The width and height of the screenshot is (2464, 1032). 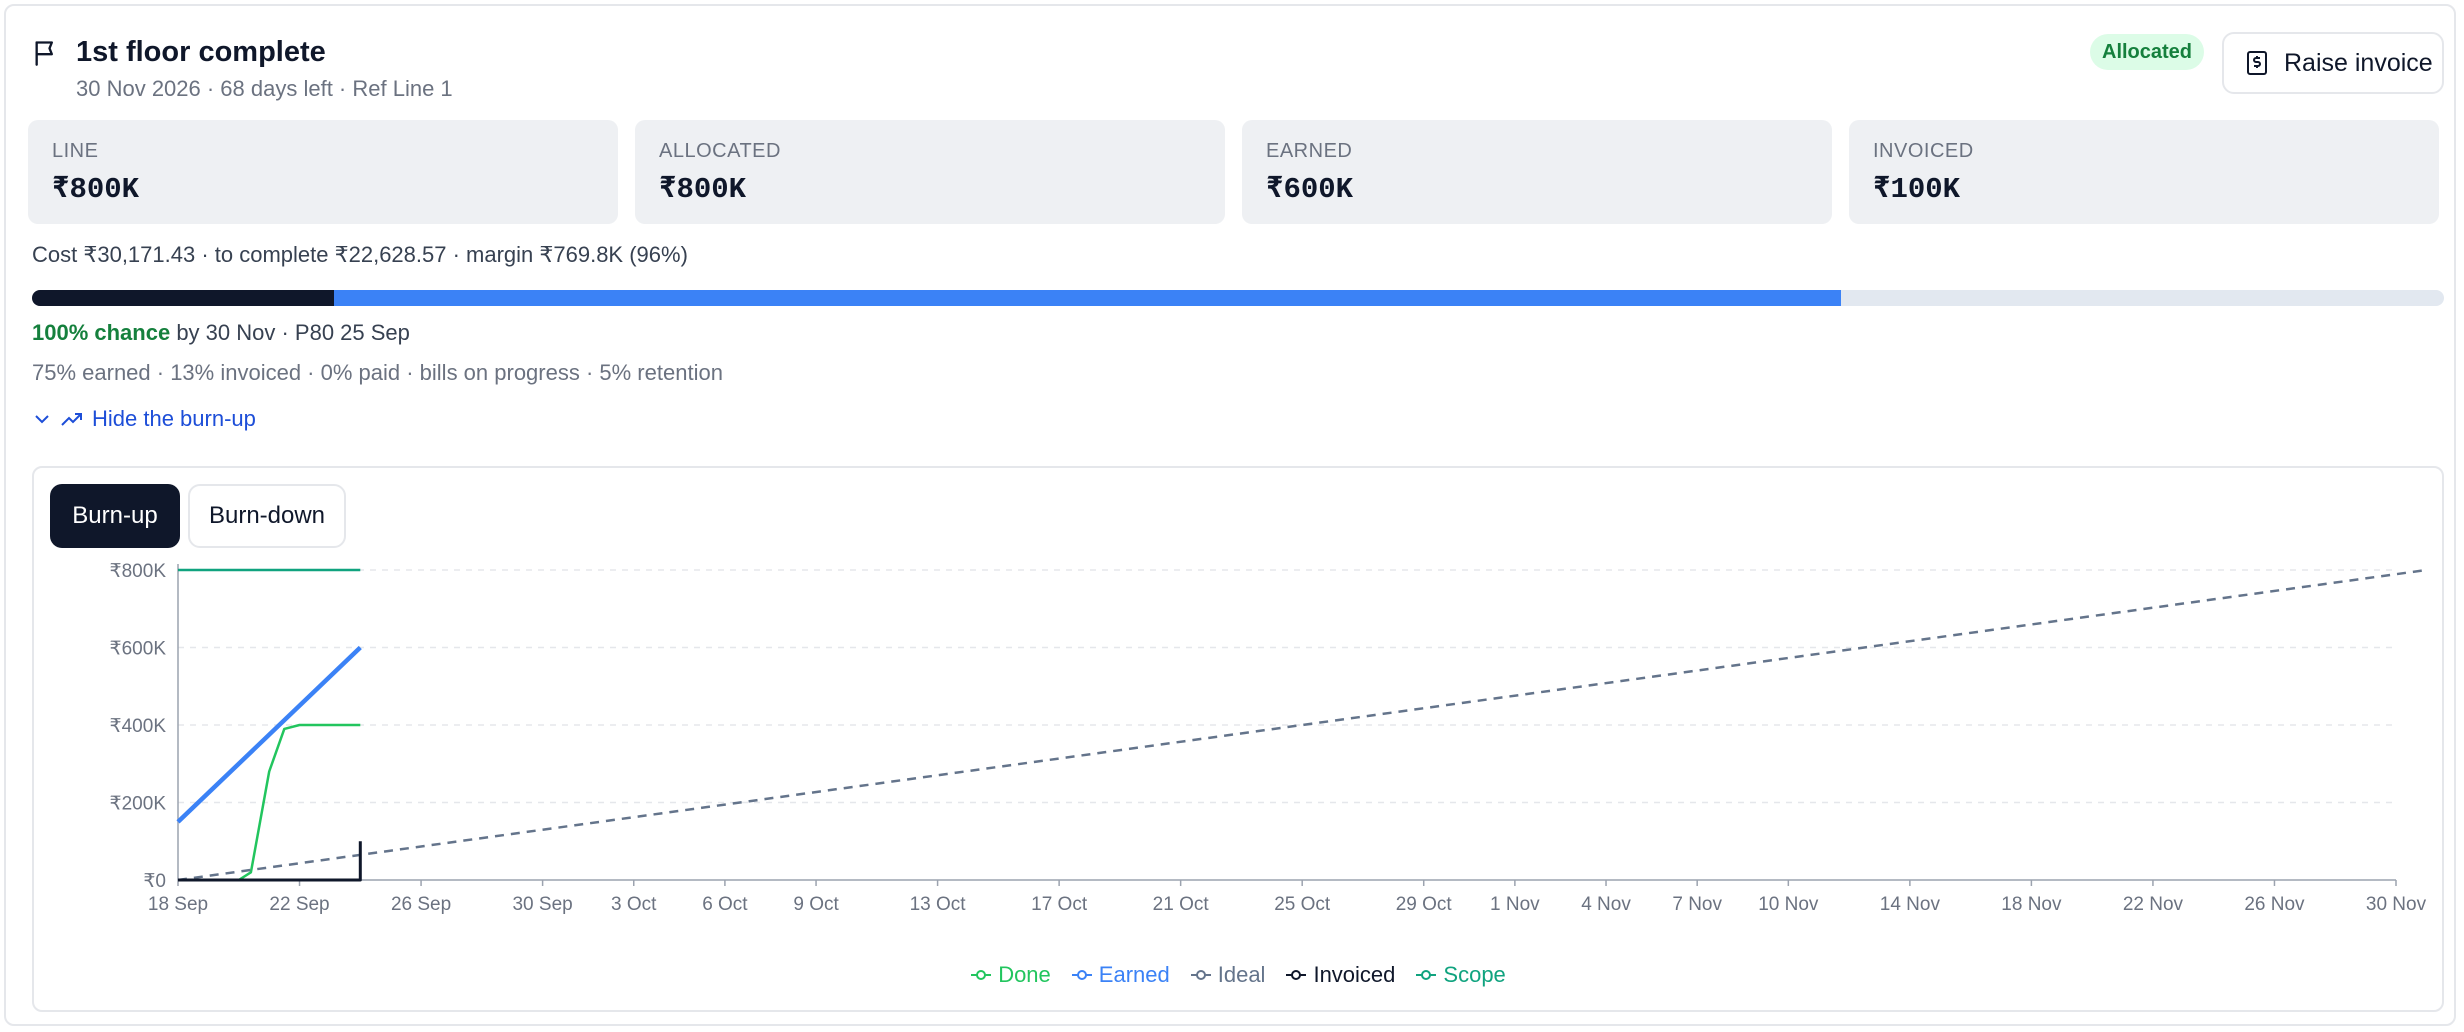 I want to click on invoice-icon, so click(x=2257, y=63).